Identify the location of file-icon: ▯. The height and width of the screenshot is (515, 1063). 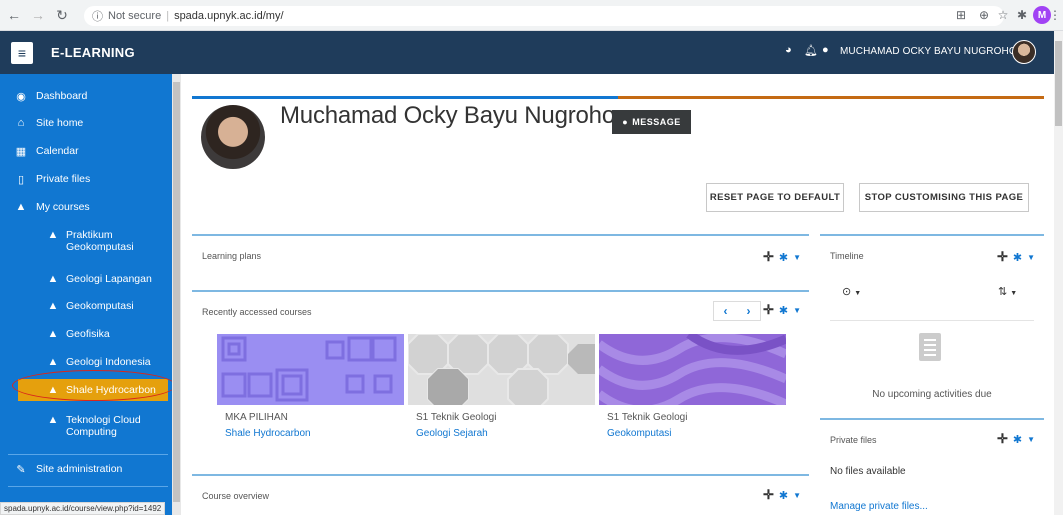
(21, 180).